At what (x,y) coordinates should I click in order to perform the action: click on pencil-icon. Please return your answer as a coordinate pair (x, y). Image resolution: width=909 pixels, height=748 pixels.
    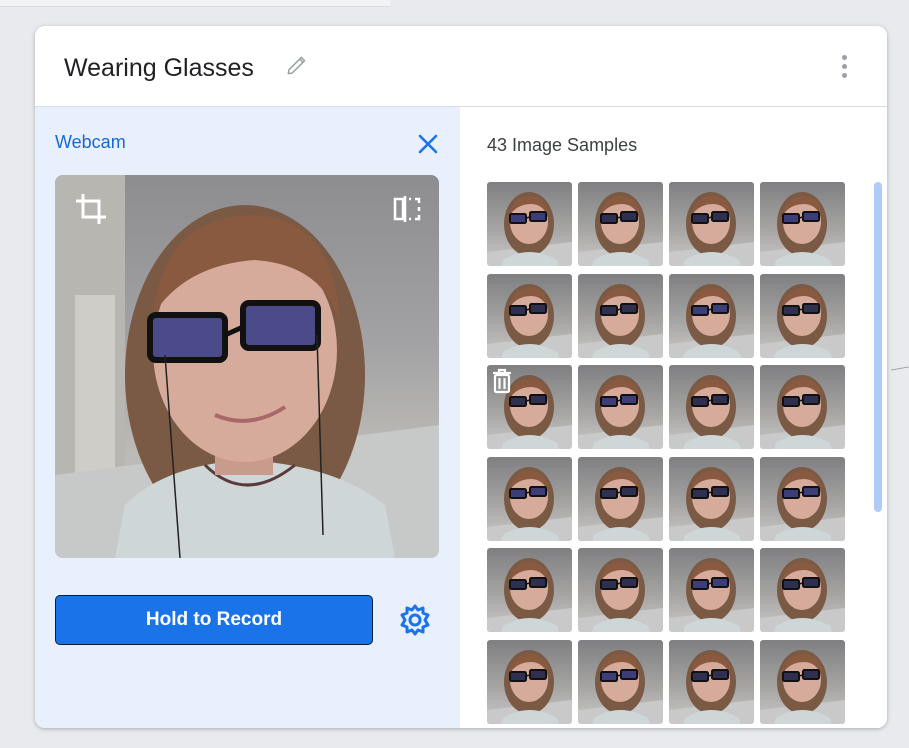
    Looking at the image, I should click on (297, 65).